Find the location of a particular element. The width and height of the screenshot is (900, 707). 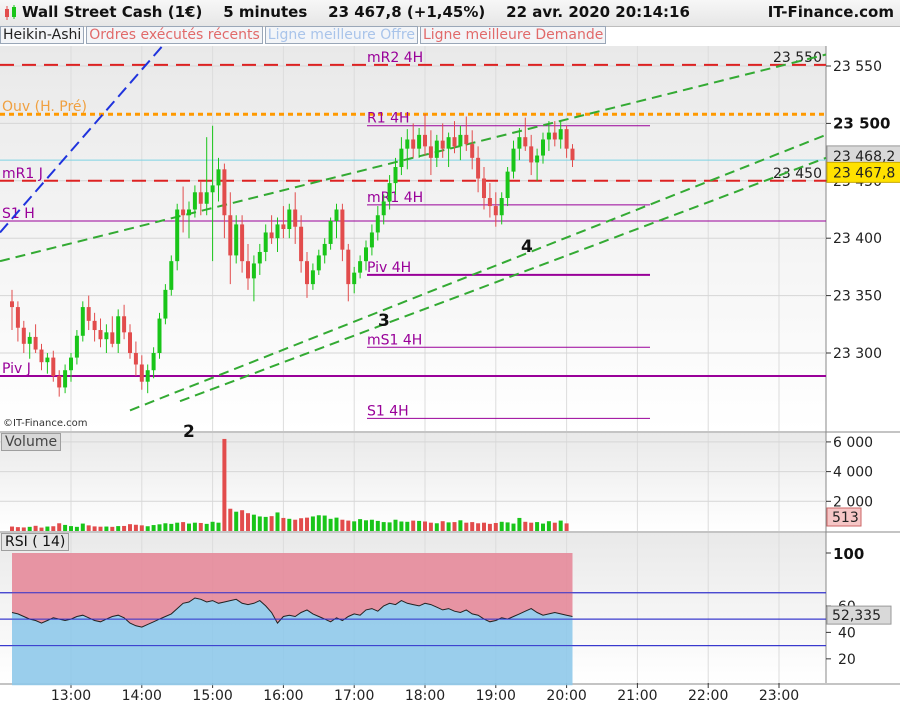

x-tick-label: 16:00 is located at coordinates (283, 696).